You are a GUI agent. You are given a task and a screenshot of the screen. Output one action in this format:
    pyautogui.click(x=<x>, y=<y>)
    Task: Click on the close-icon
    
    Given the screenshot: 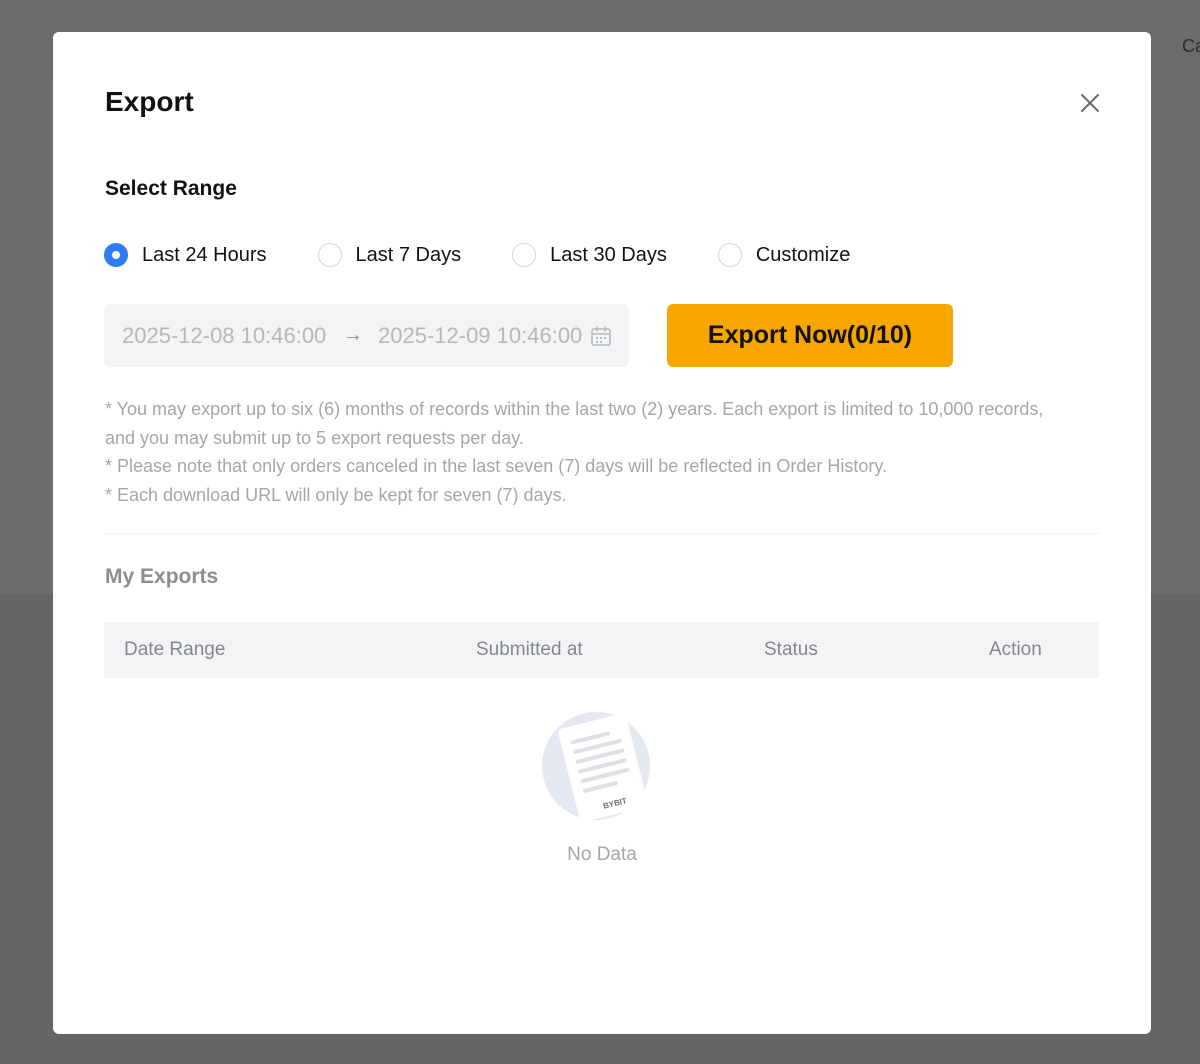 What is the action you would take?
    pyautogui.click(x=1090, y=103)
    